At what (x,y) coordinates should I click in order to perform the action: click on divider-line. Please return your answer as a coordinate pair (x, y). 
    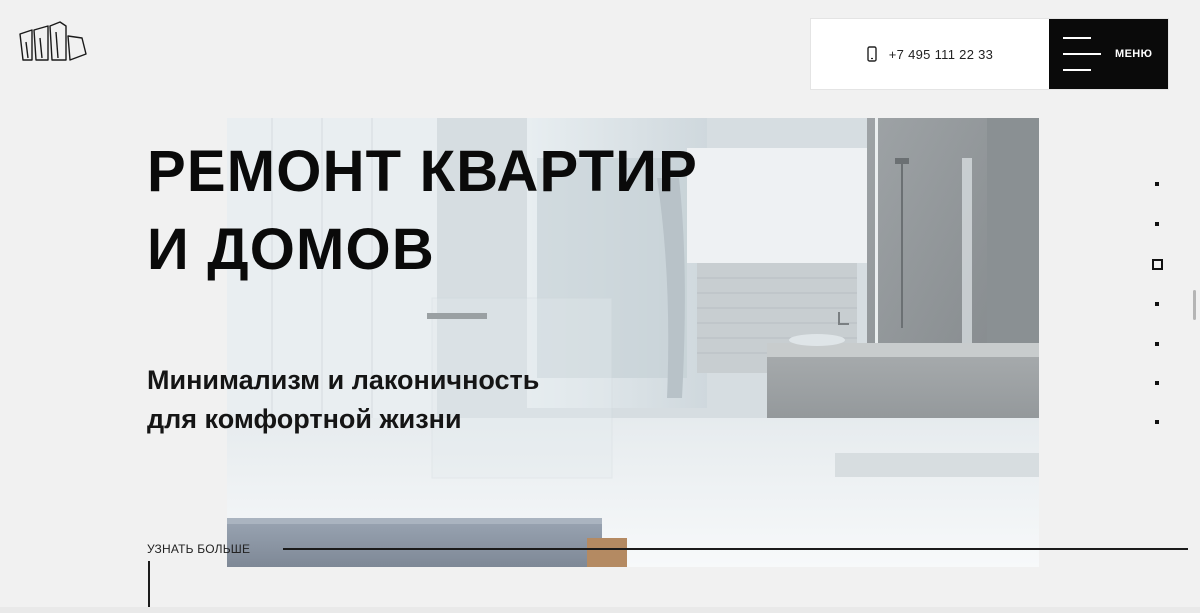
    Looking at the image, I should click on (735, 549).